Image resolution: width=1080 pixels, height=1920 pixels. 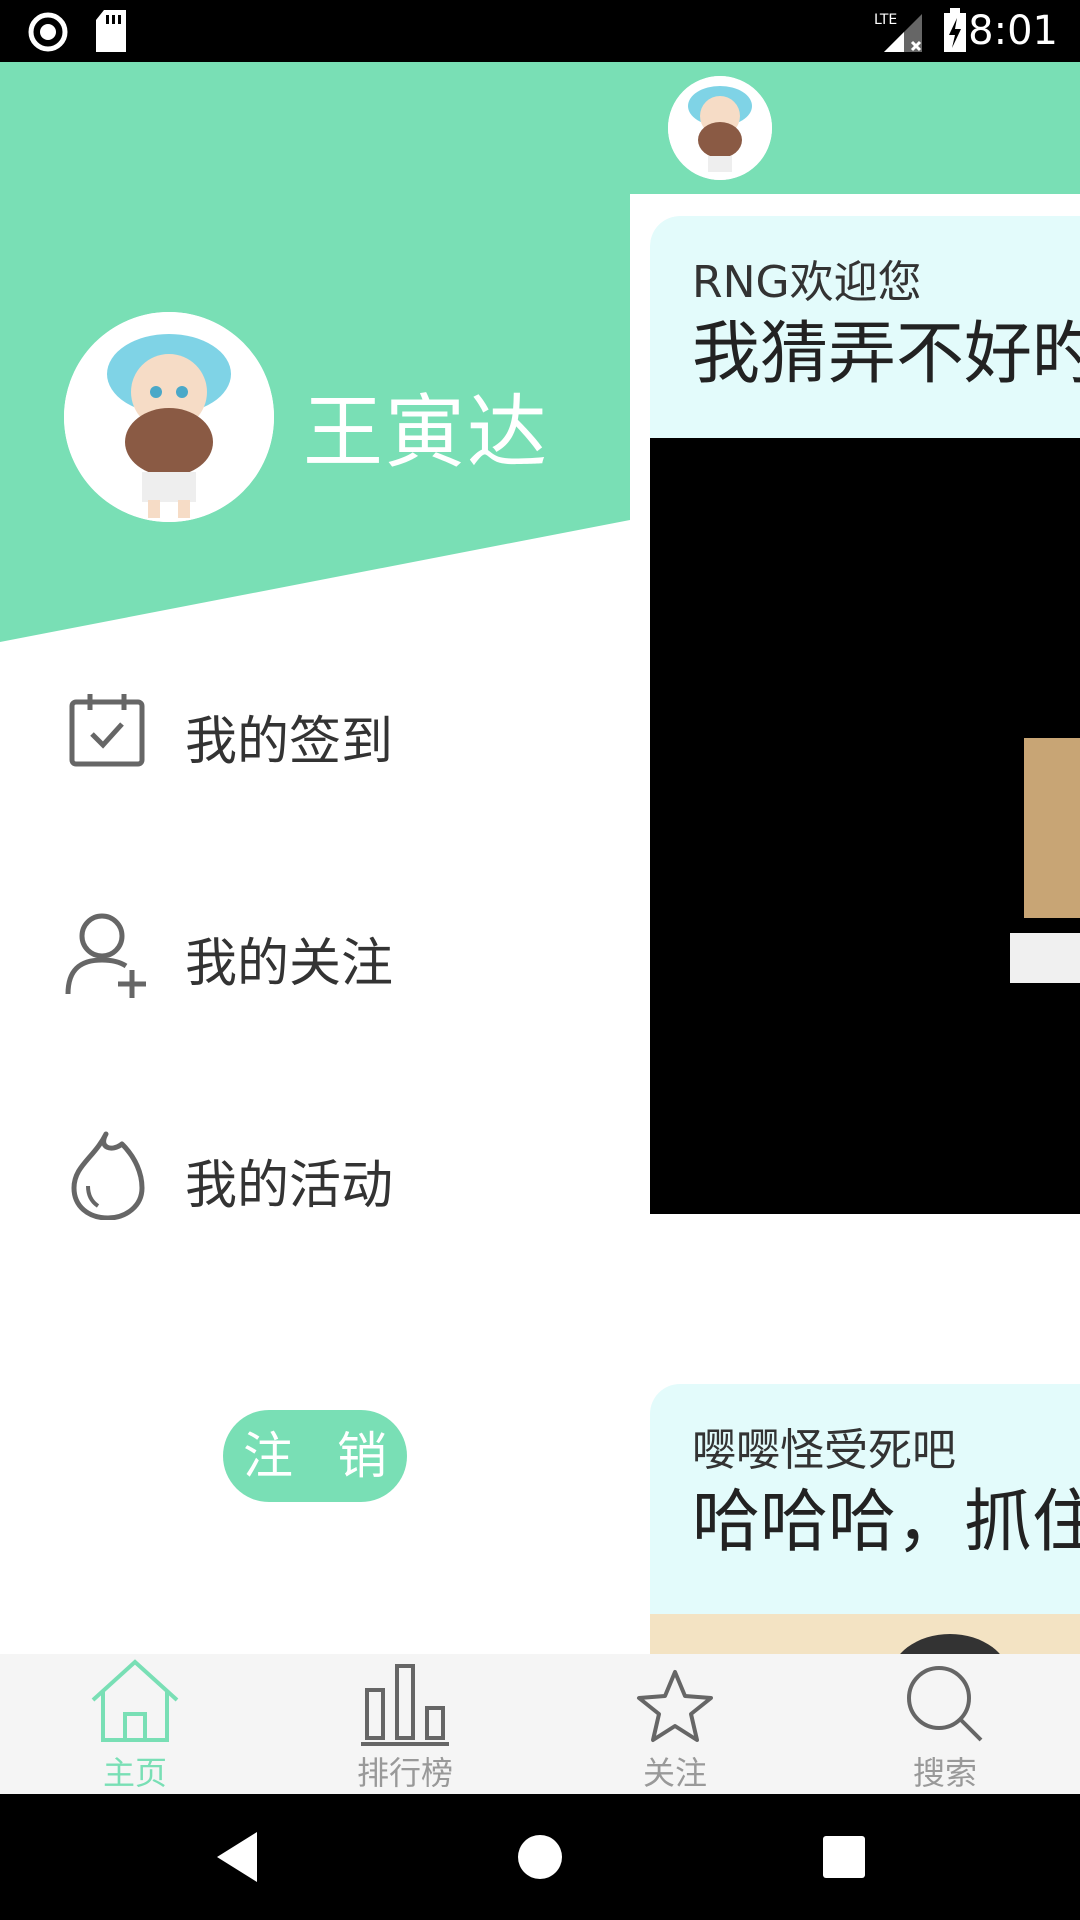 What do you see at coordinates (945, 1704) in the screenshot?
I see `search-icon` at bounding box center [945, 1704].